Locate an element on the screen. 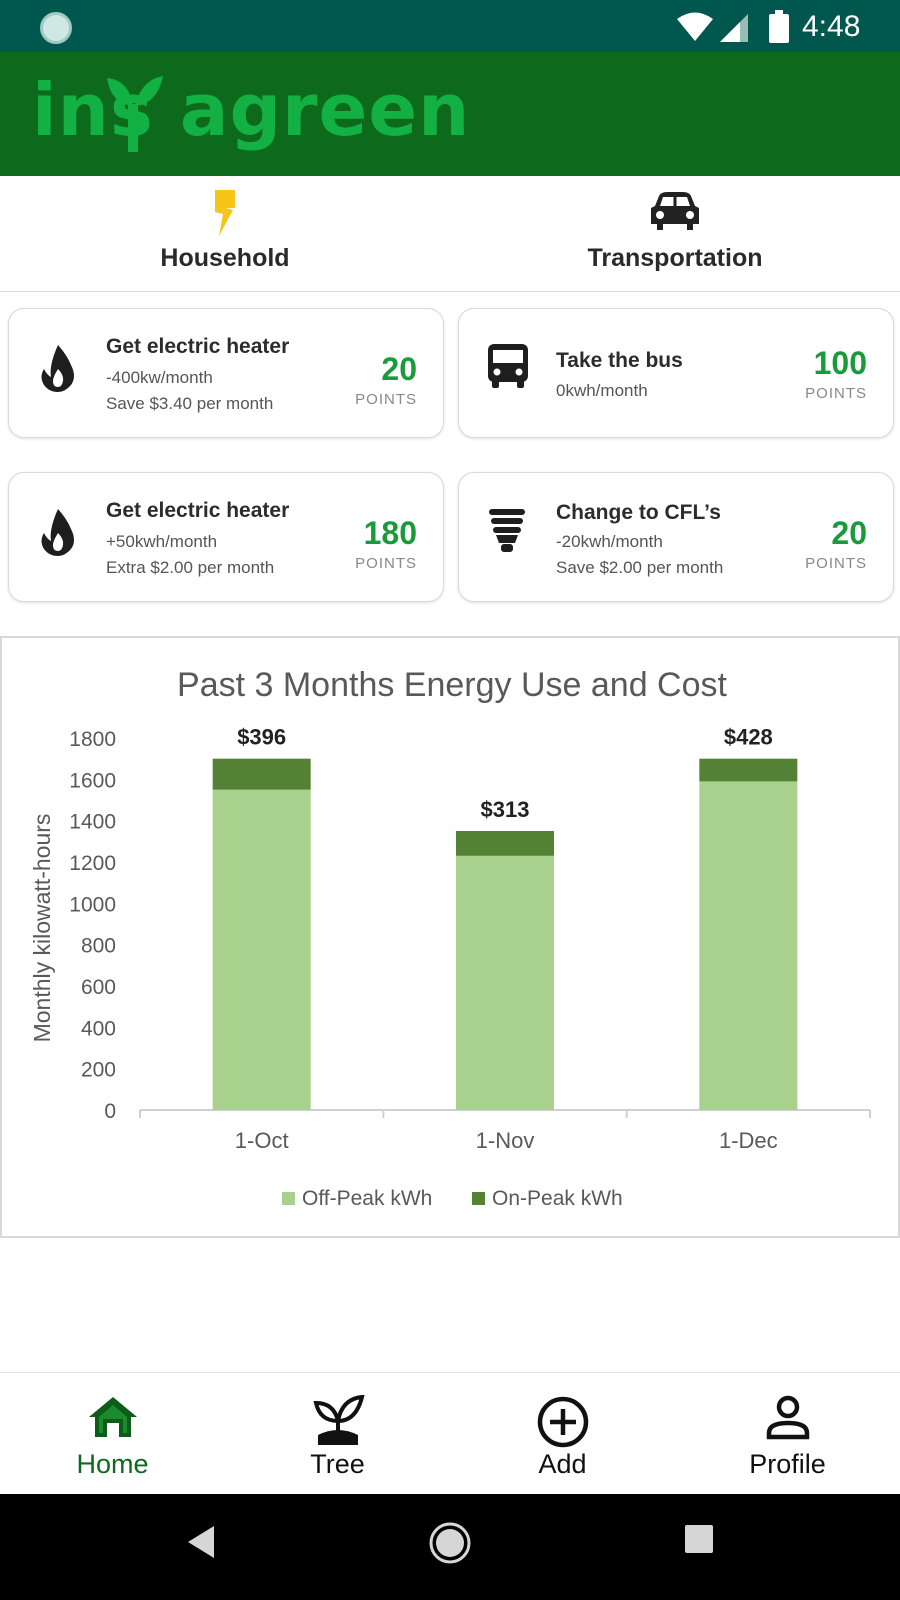 This screenshot has height=1600, width=900. nav-tree-label: Tree is located at coordinates (337, 1464).